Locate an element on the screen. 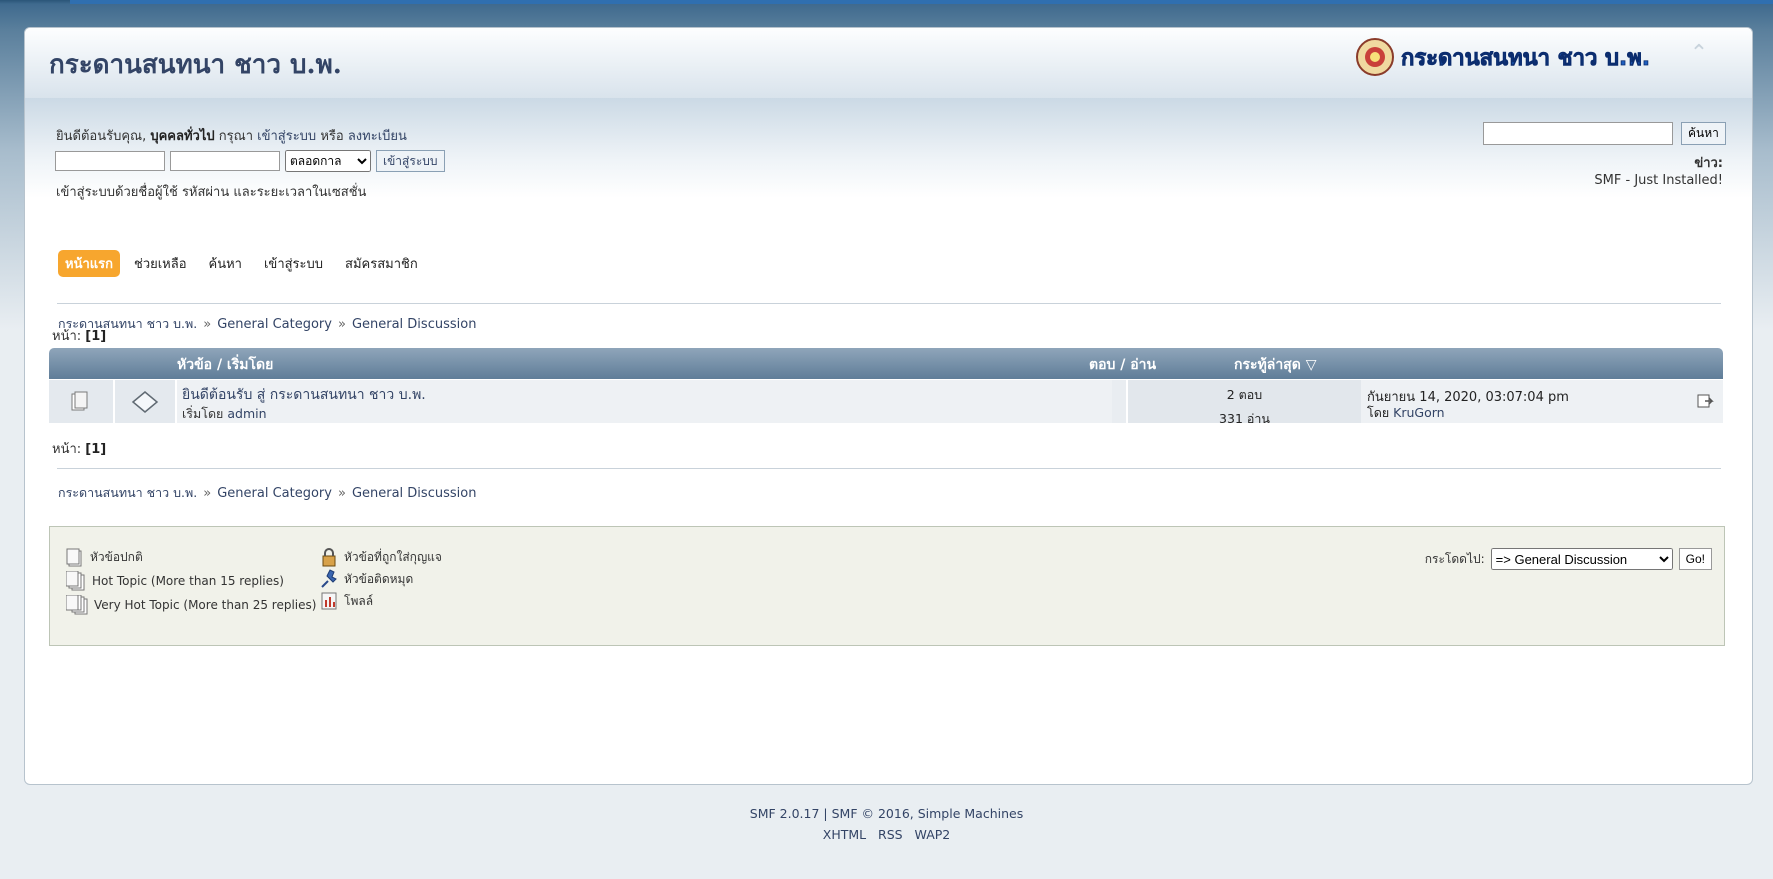 The height and width of the screenshot is (879, 1773). menu-help: ช่วยเหลือ is located at coordinates (160, 263).